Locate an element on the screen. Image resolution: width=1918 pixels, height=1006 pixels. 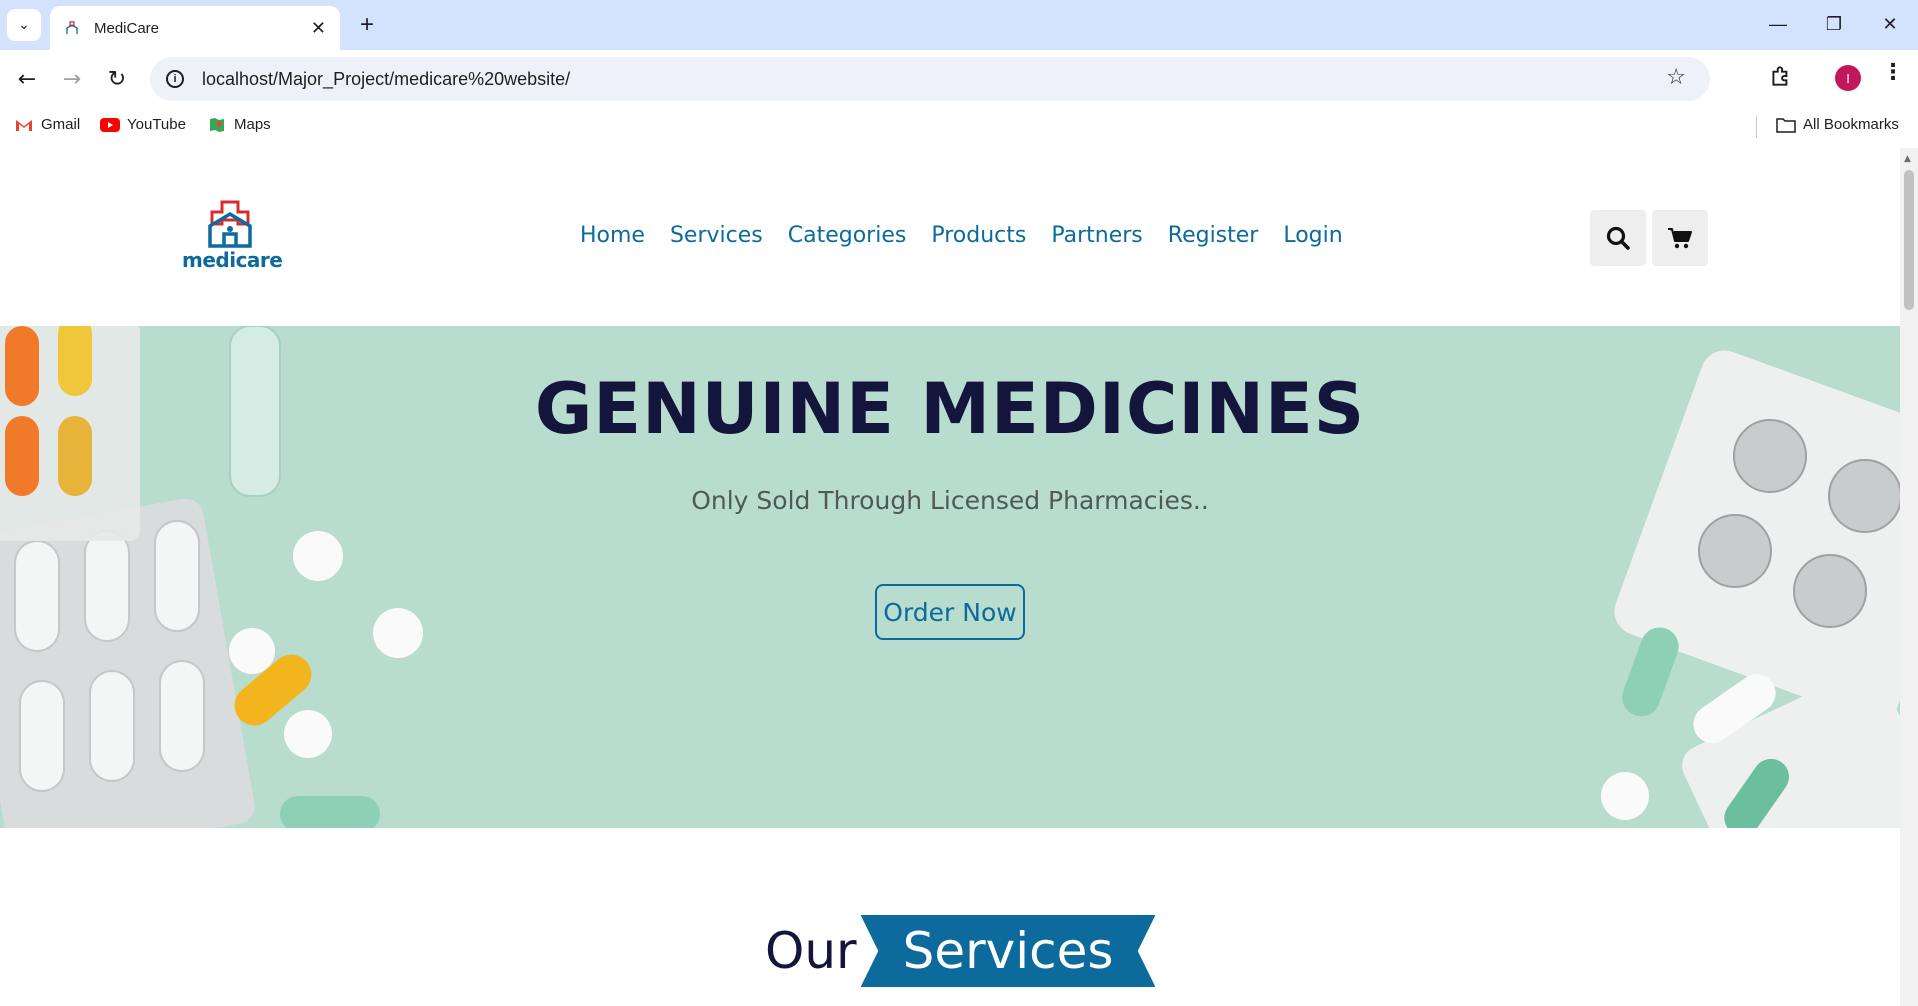
bookmarks-bar: Gmail YouTube Maps All Bookmarks is located at coordinates (959, 128).